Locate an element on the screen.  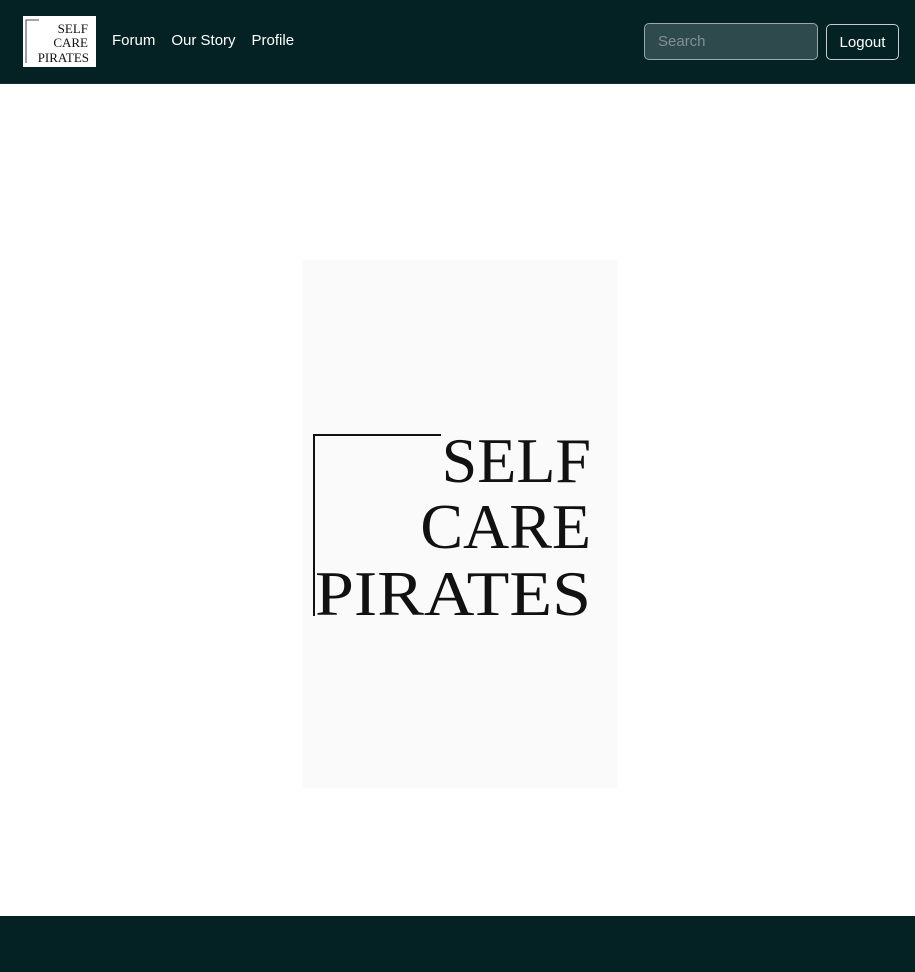
nav-link-forum: Forum is located at coordinates (133, 41).